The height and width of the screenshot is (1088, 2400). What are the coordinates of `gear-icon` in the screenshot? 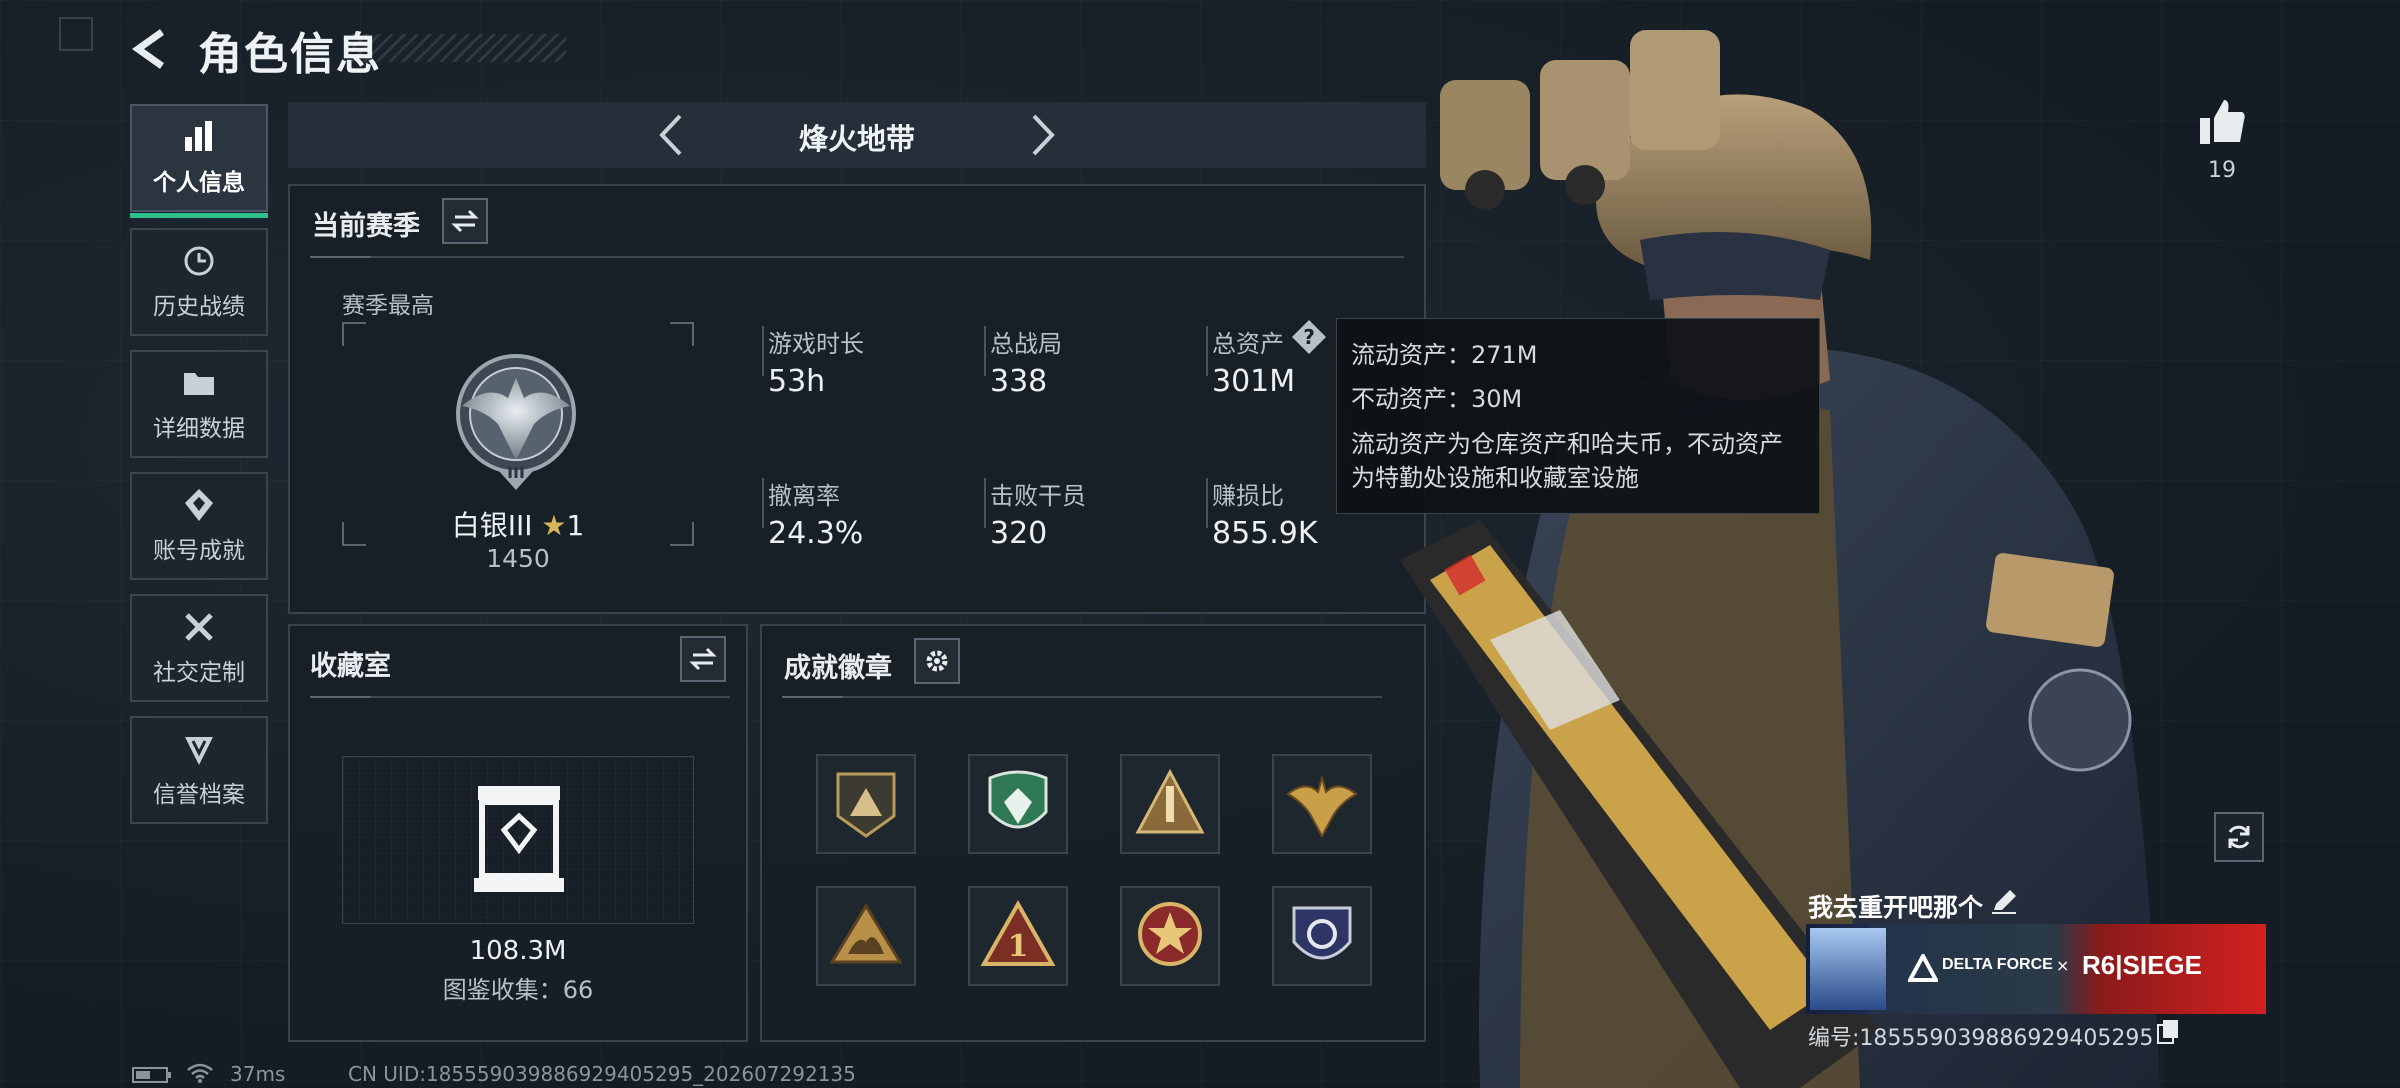 It's located at (937, 661).